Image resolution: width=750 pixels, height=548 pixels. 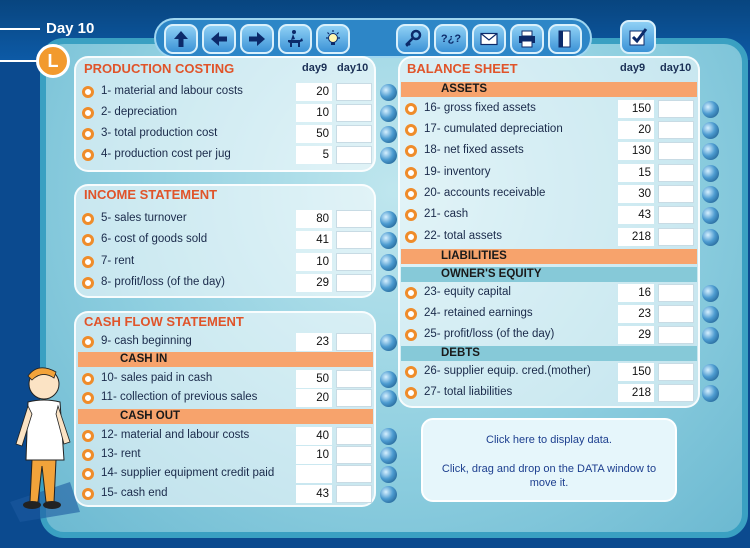 I want to click on validate-button, so click(x=638, y=37).